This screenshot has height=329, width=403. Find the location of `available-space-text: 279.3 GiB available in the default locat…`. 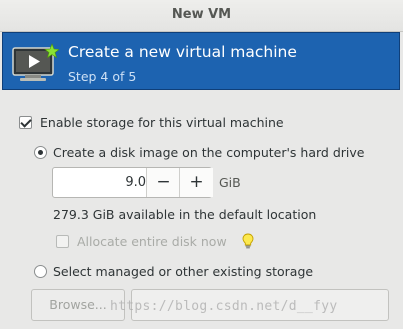

available-space-text: 279.3 GiB available in the default locat… is located at coordinates (185, 214).